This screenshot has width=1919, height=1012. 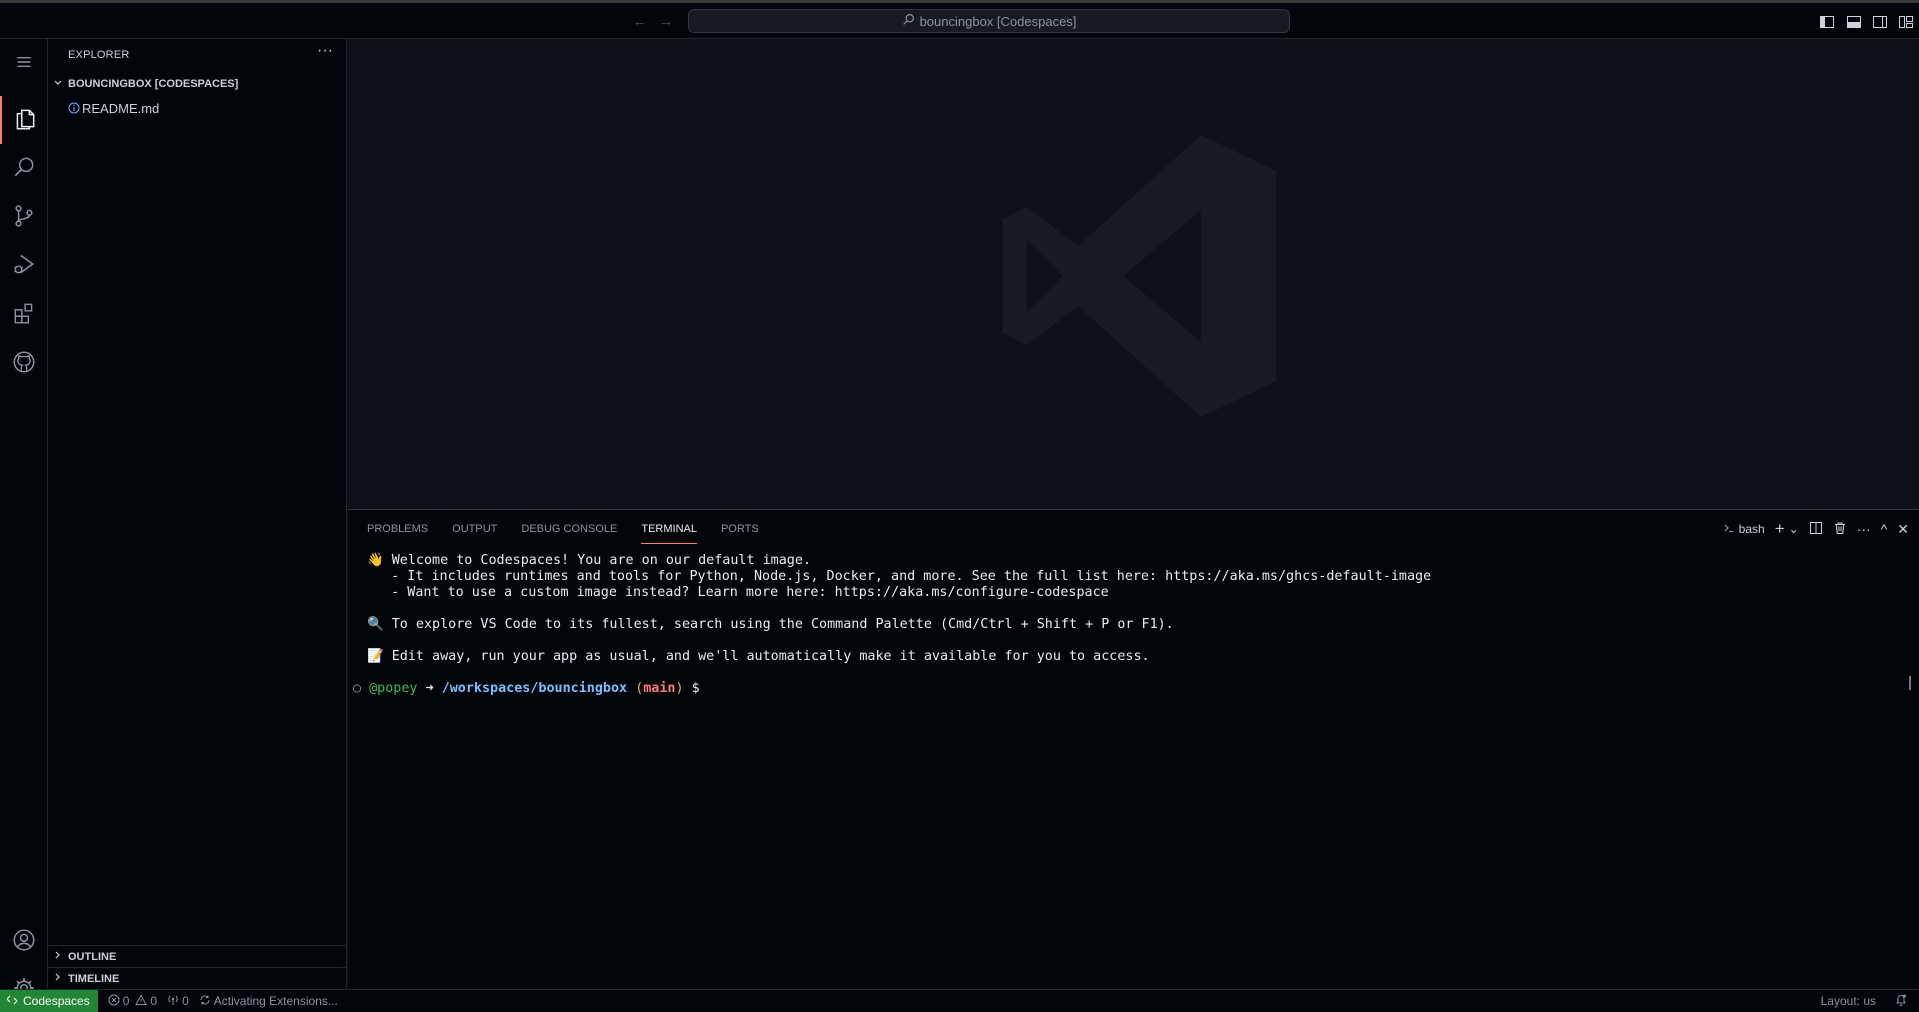 I want to click on run-debug-icon, so click(x=24, y=265).